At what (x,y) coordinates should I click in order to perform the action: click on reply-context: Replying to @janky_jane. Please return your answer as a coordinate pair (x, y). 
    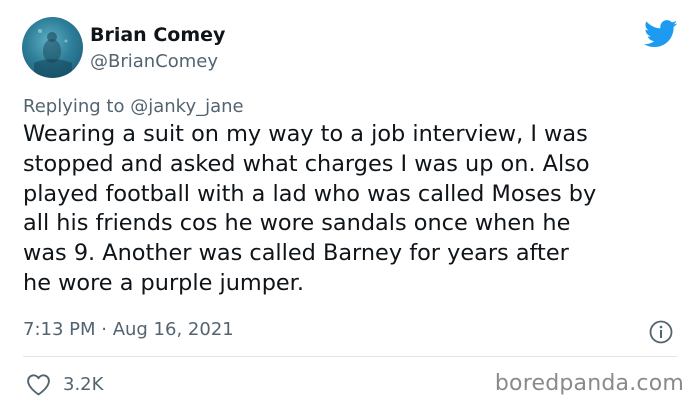
    Looking at the image, I should click on (133, 106).